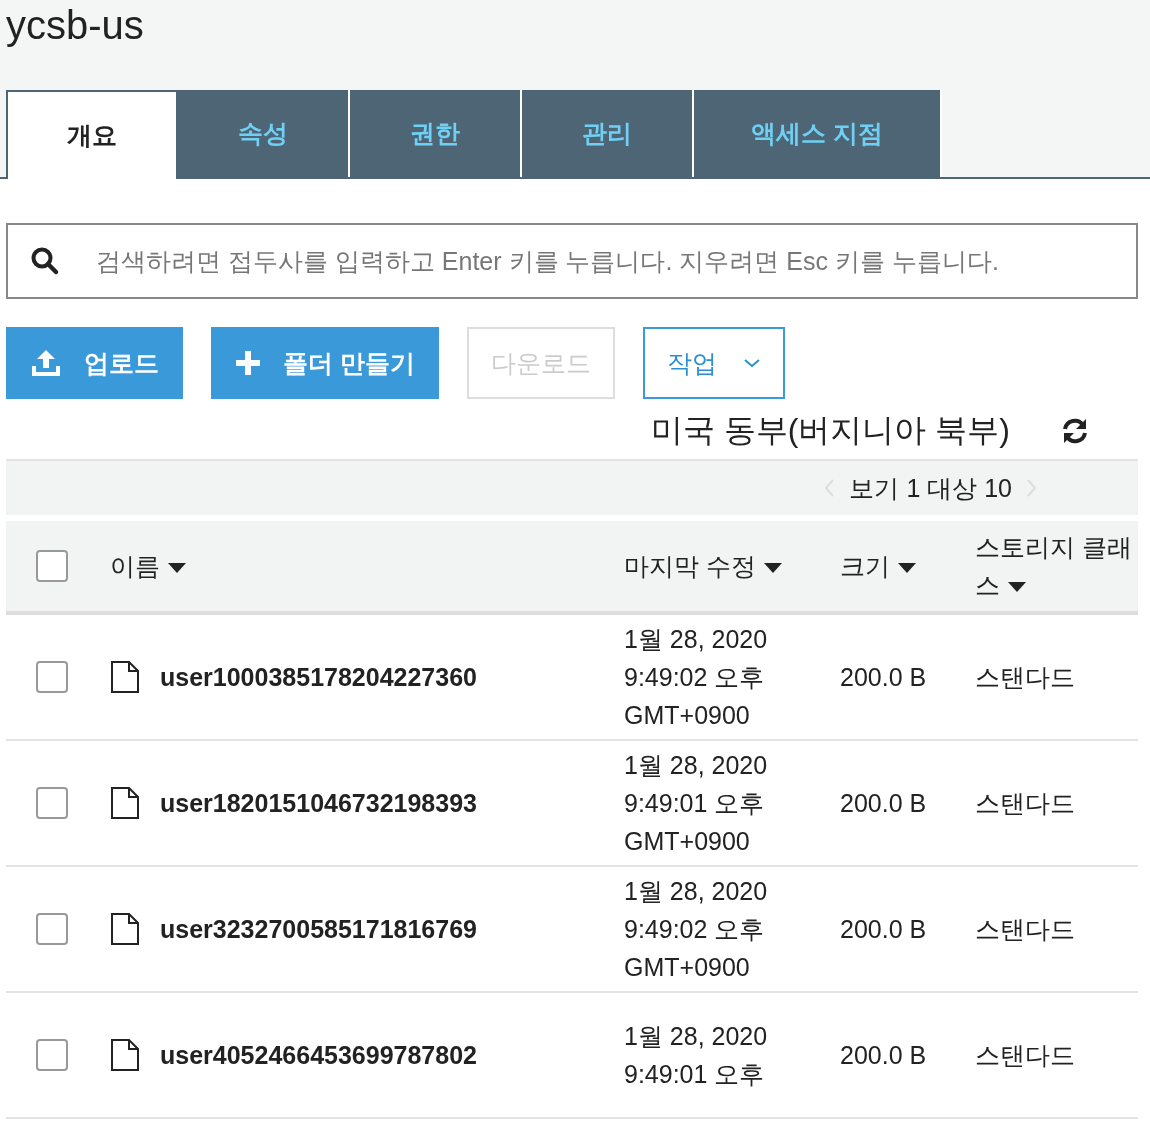 The image size is (1150, 1142). Describe the element at coordinates (713, 363) in the screenshot. I see `toolbar-button: 작업` at that location.